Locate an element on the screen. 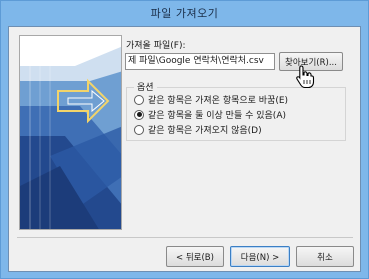 The width and height of the screenshot is (369, 279). file-path-field: 제 파일\Google 연락처\연락처.csv is located at coordinates (200, 61).